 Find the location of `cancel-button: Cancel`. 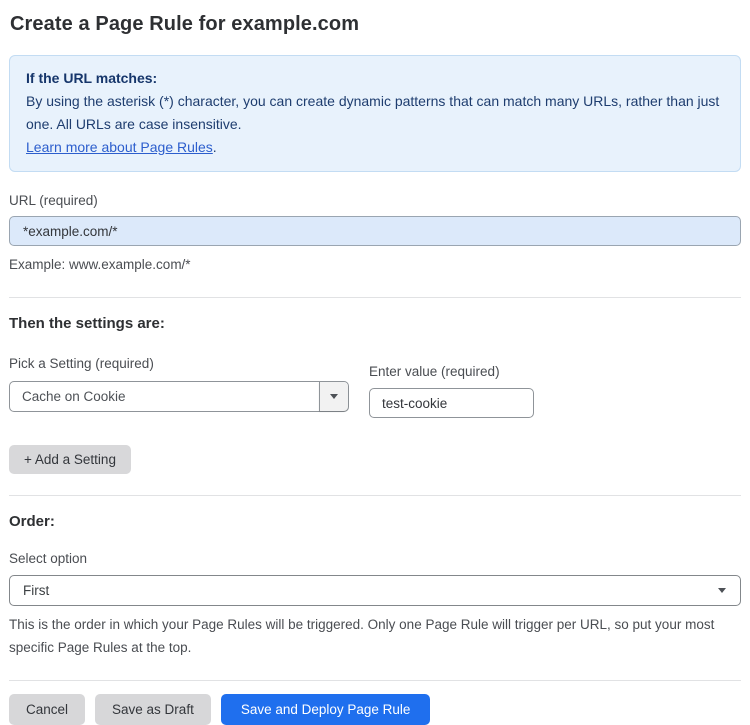

cancel-button: Cancel is located at coordinates (47, 709).